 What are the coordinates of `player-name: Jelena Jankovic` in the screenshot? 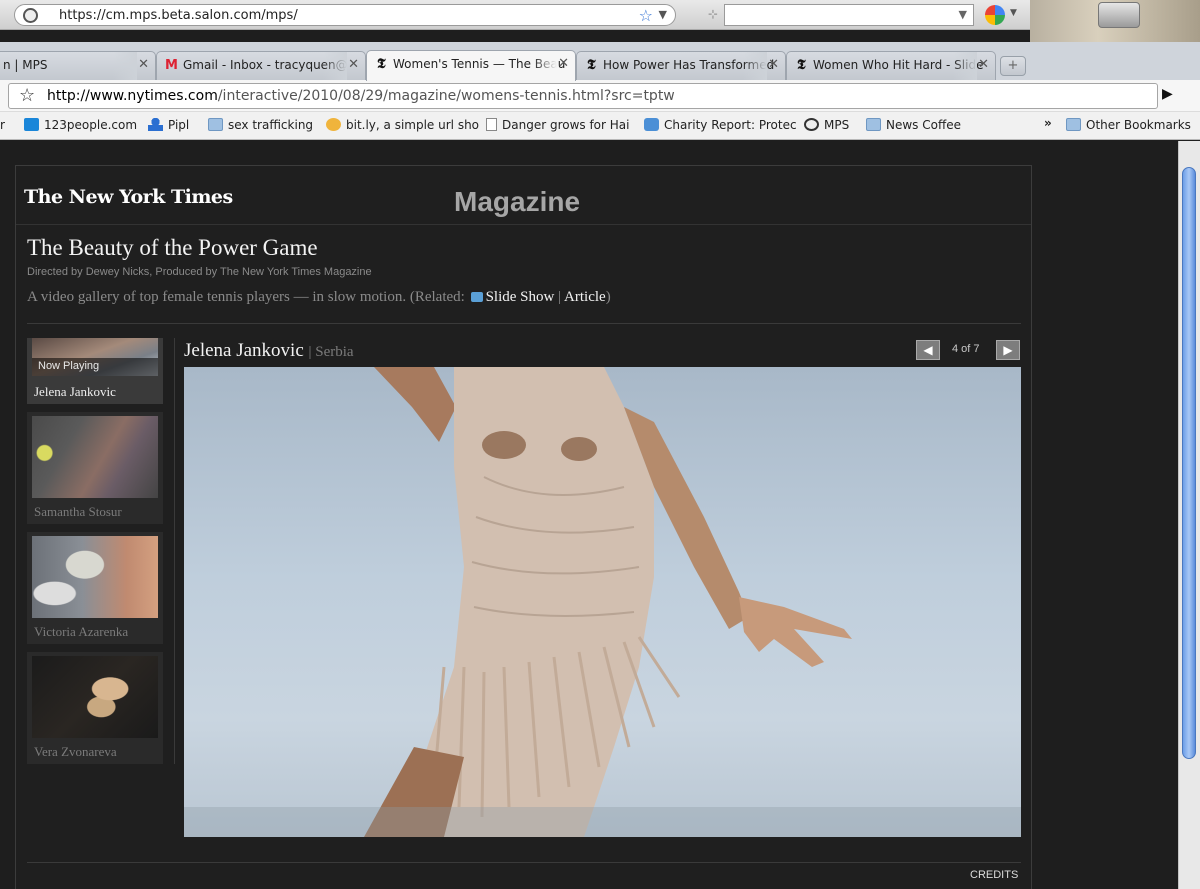 It's located at (244, 350).